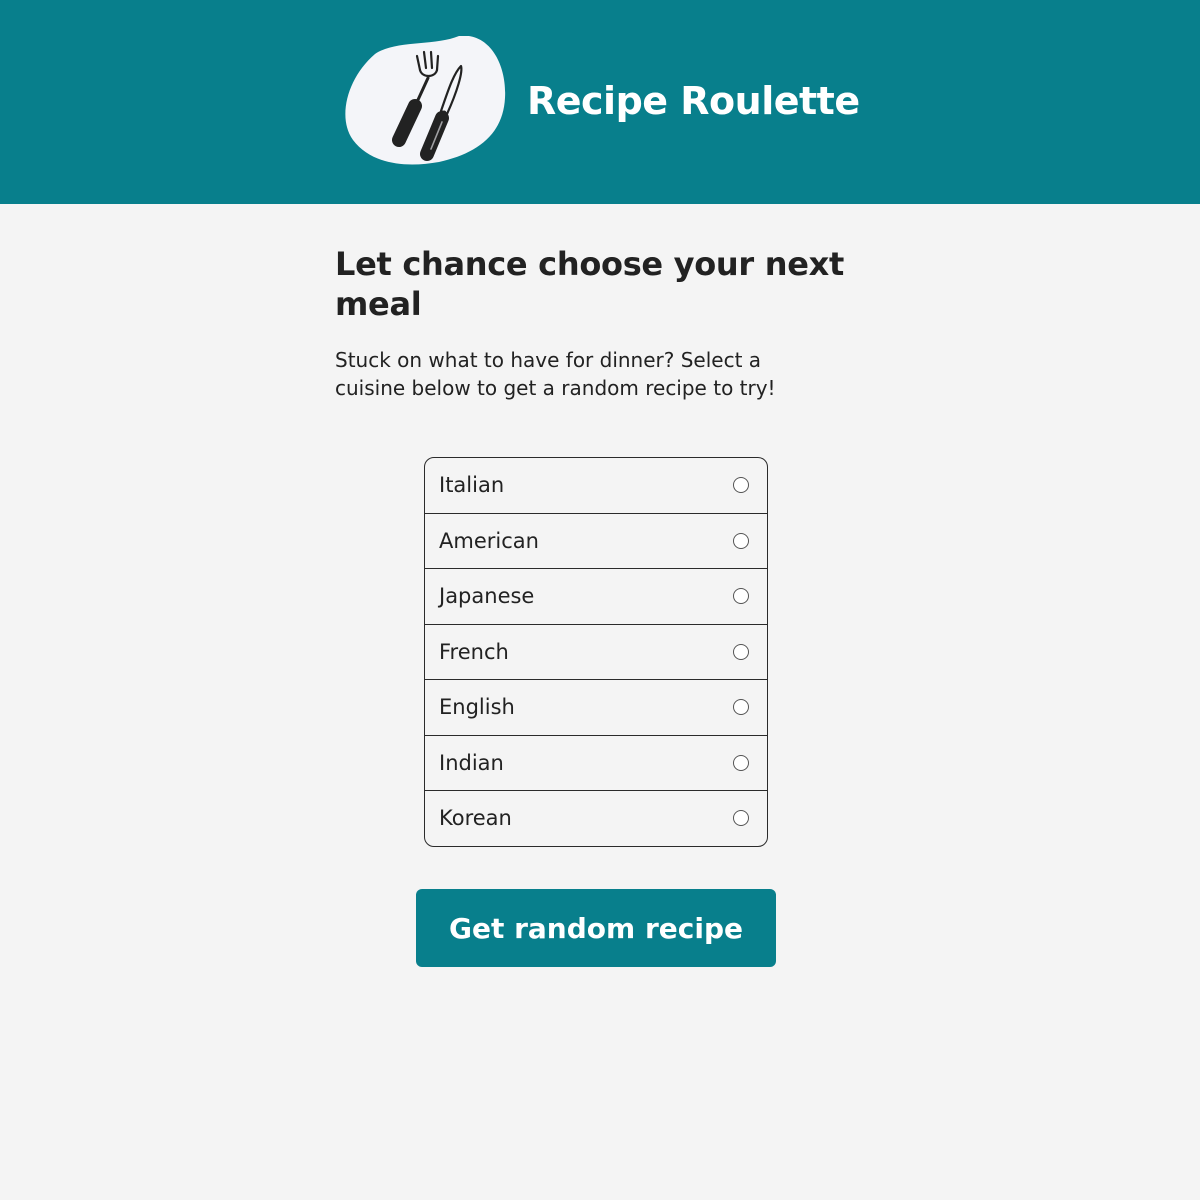  What do you see at coordinates (475, 818) in the screenshot?
I see `cuisine-option-label: Korean` at bounding box center [475, 818].